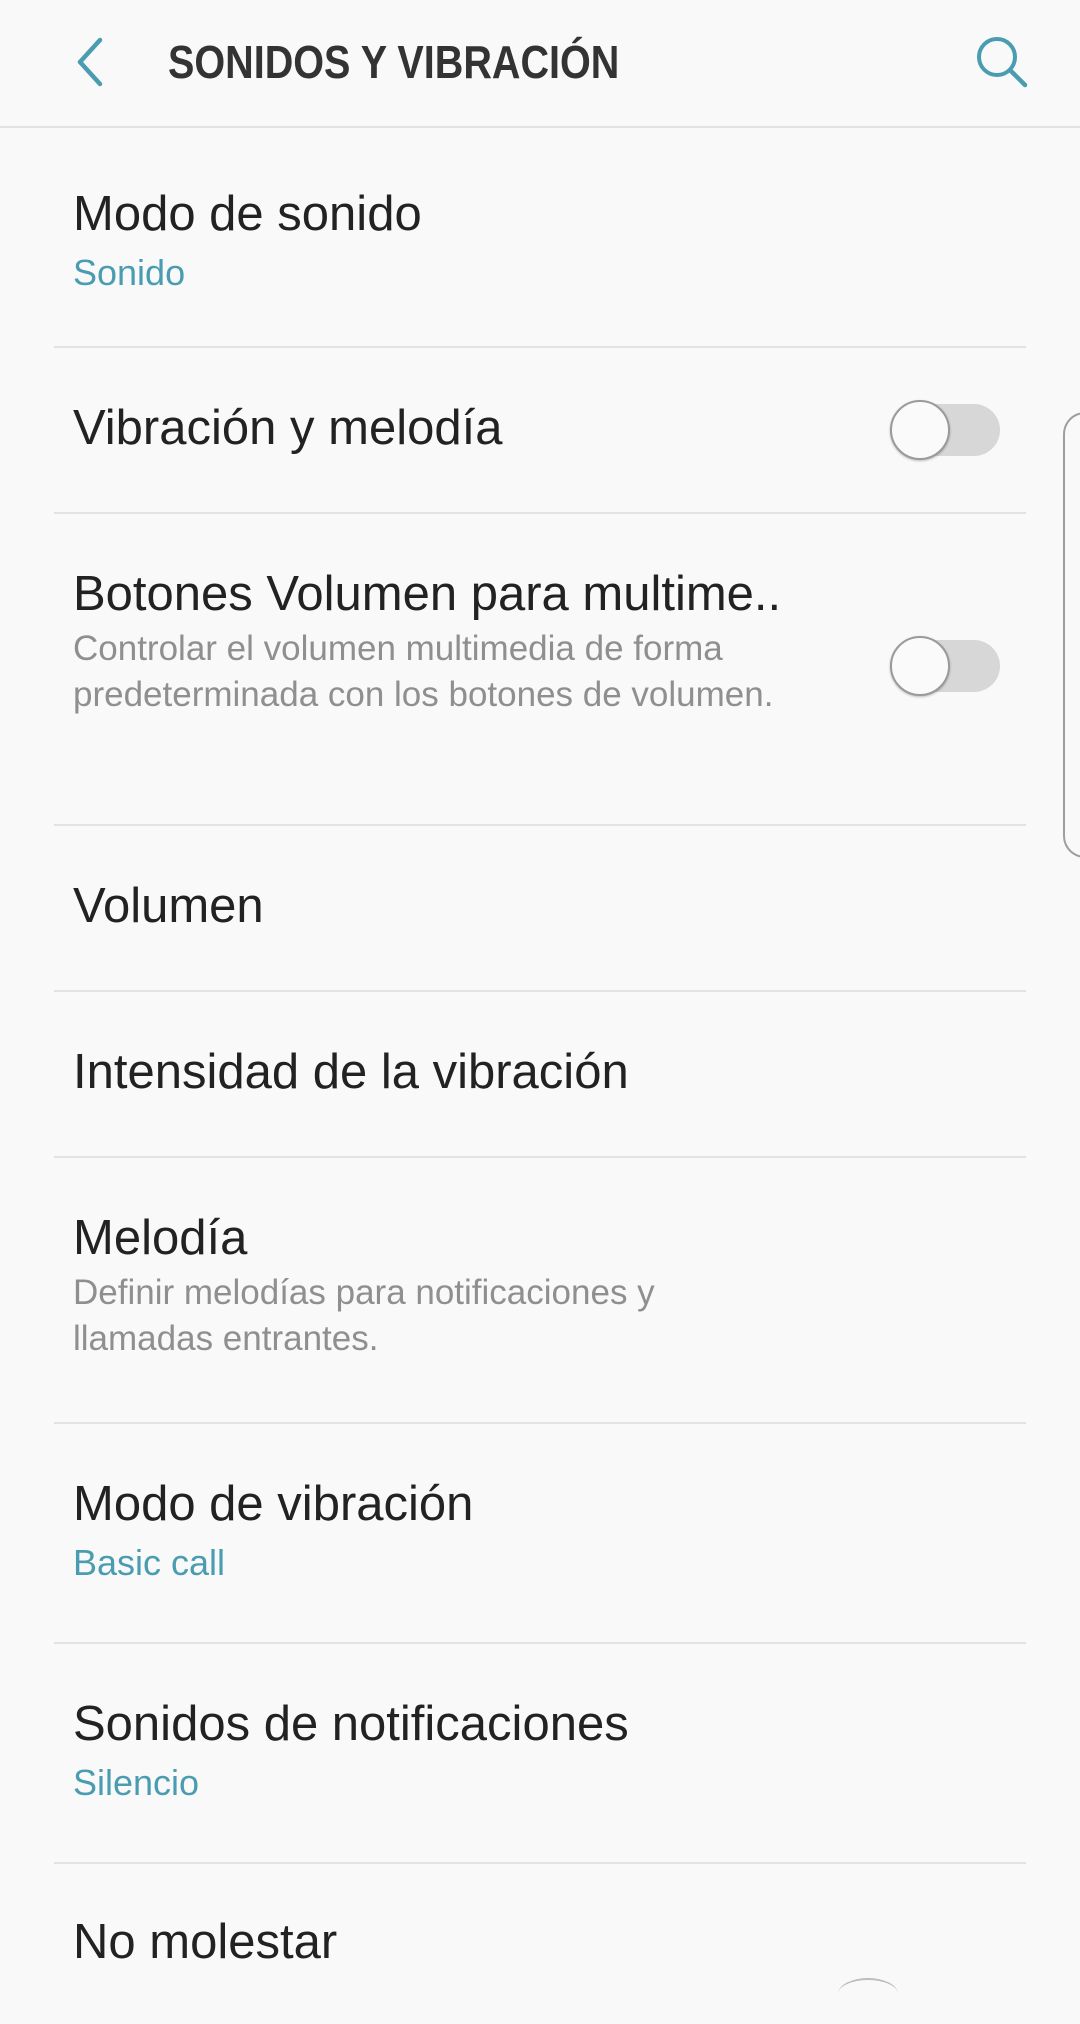 This screenshot has width=1080, height=2024. I want to click on back-button, so click(90, 64).